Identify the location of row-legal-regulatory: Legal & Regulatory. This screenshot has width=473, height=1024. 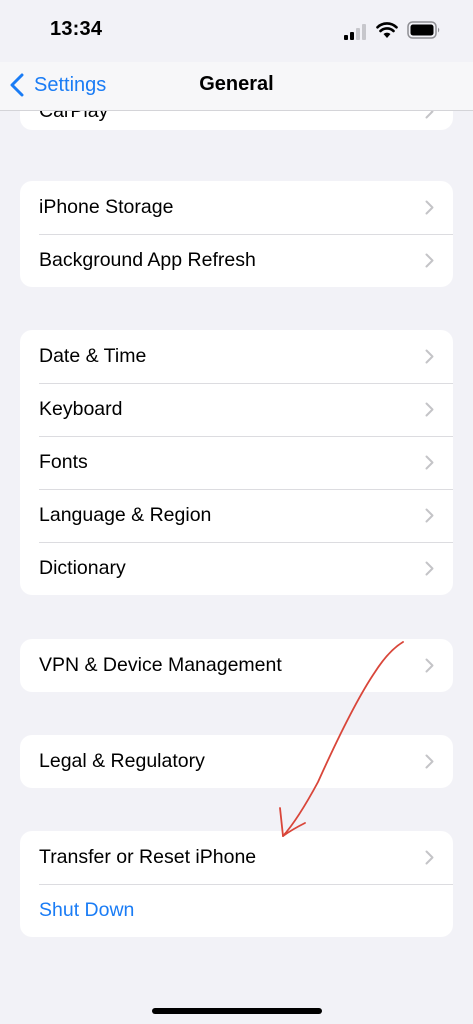
(236, 761).